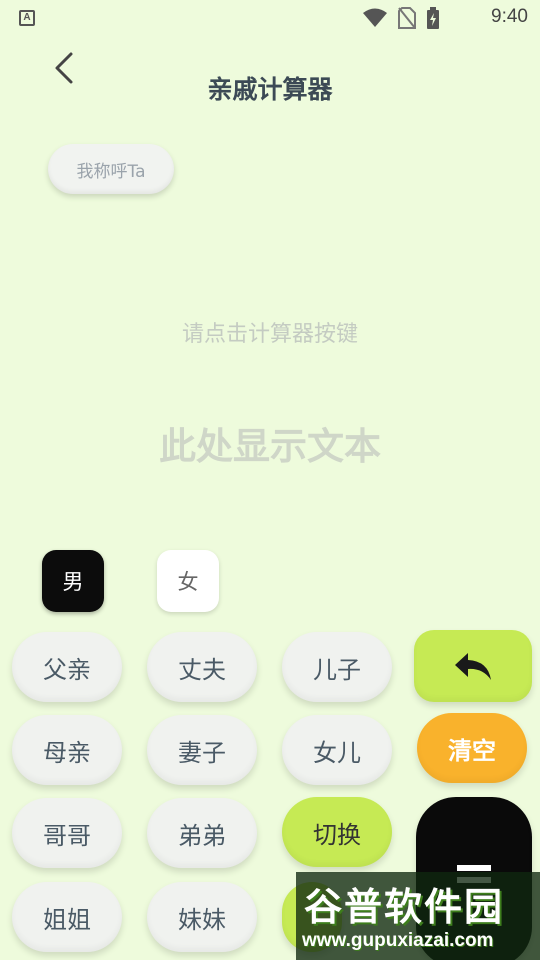 The height and width of the screenshot is (960, 540). I want to click on battery-charging-icon, so click(433, 18).